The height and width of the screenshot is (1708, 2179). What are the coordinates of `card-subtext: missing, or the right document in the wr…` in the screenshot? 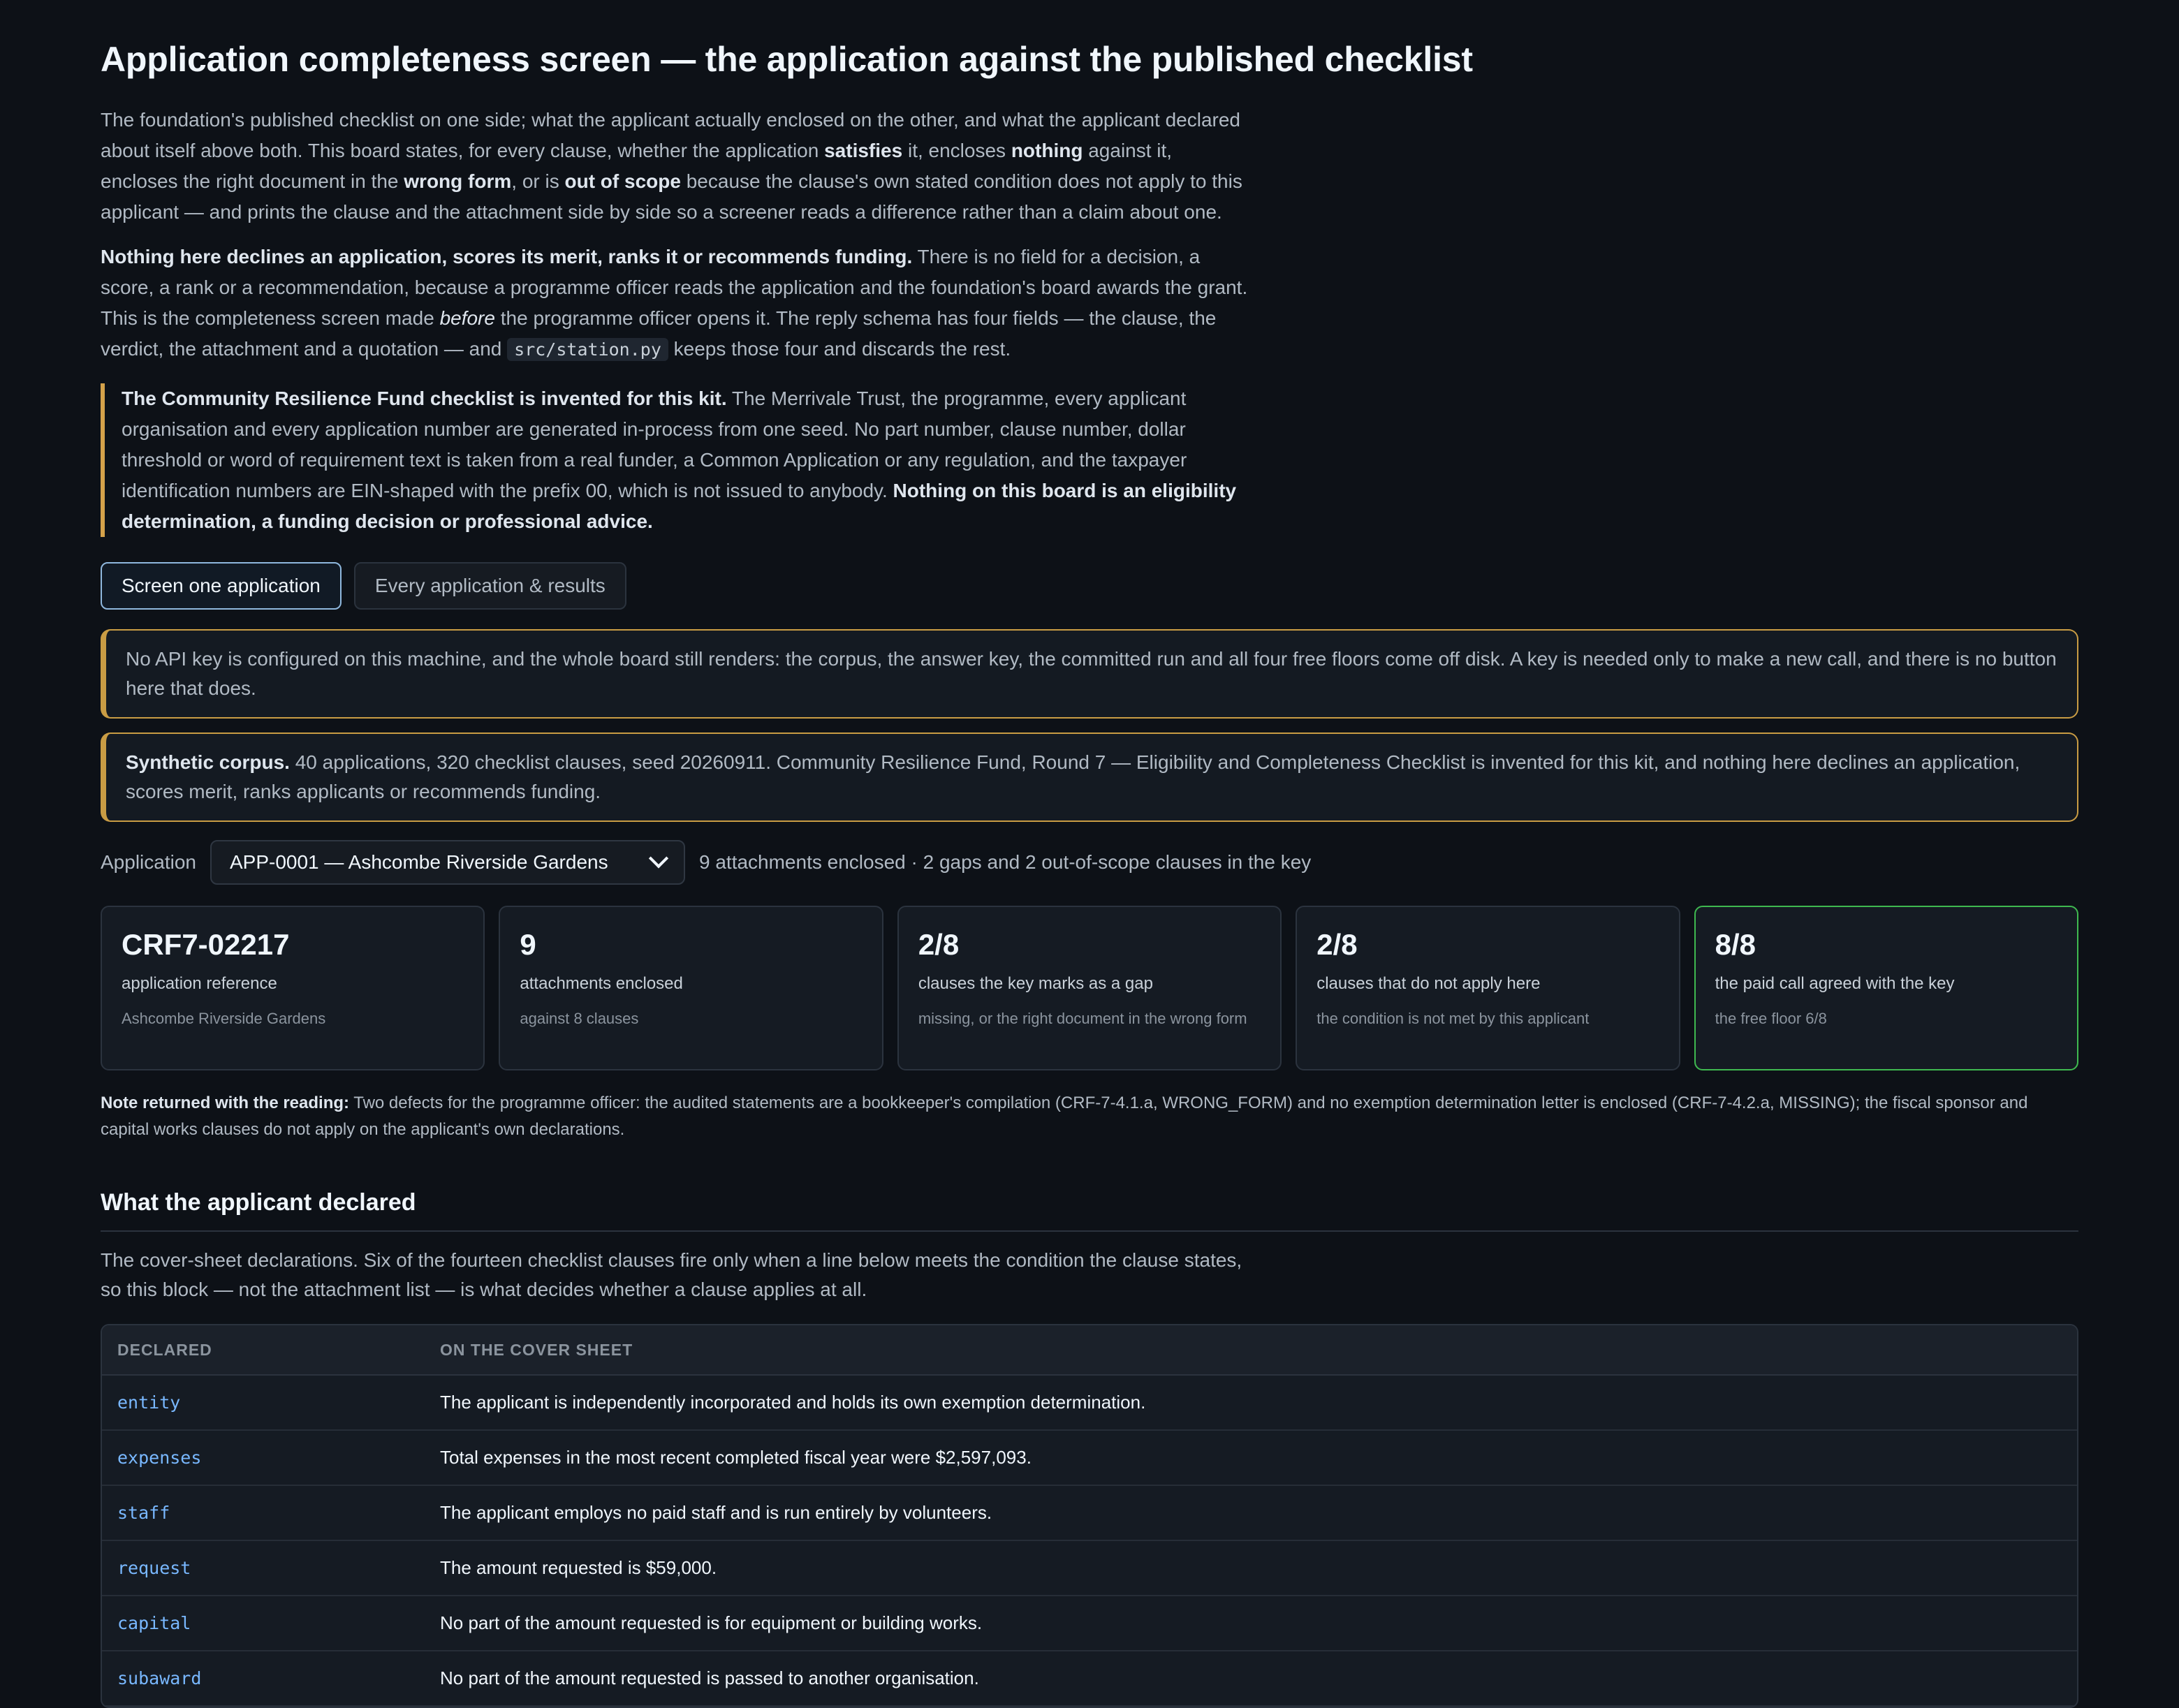 It's located at (1082, 1018).